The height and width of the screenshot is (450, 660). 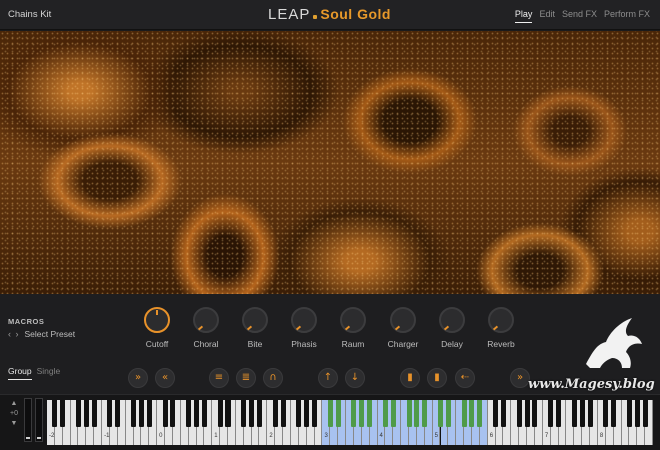 I want to click on preset-name: Chains Kit, so click(x=29, y=14).